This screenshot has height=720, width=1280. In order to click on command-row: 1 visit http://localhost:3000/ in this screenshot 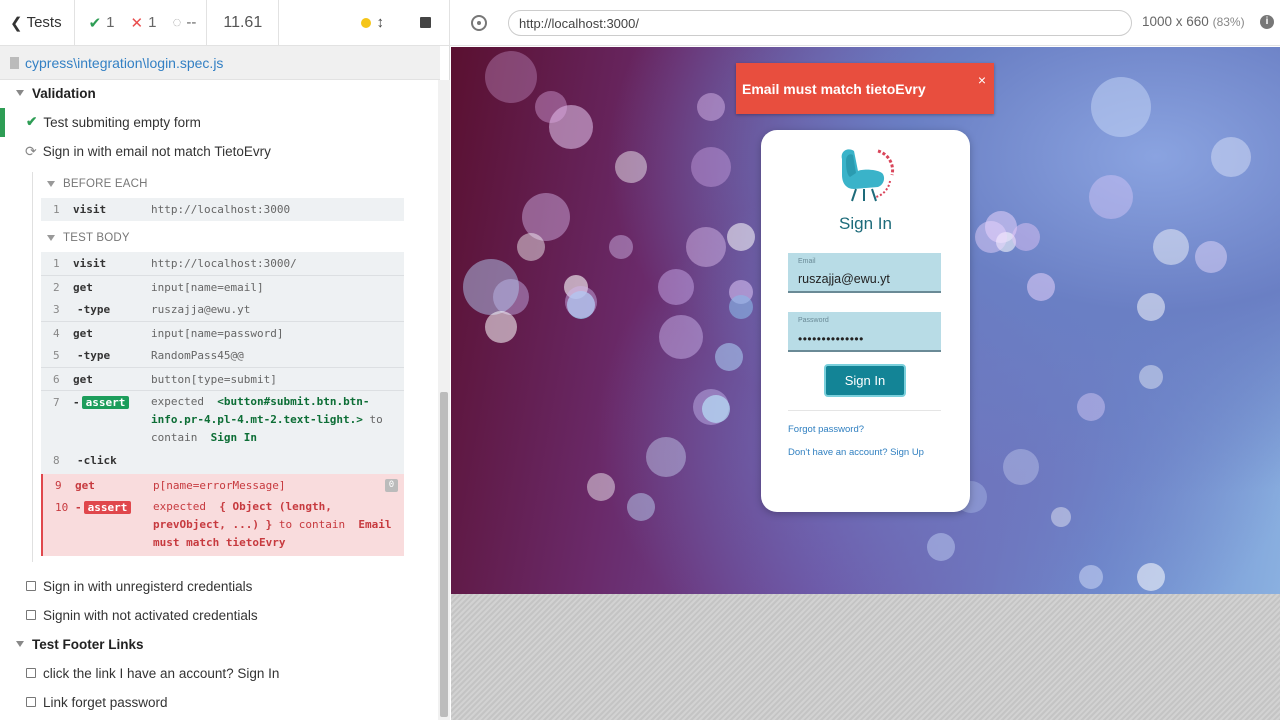, I will do `click(222, 263)`.